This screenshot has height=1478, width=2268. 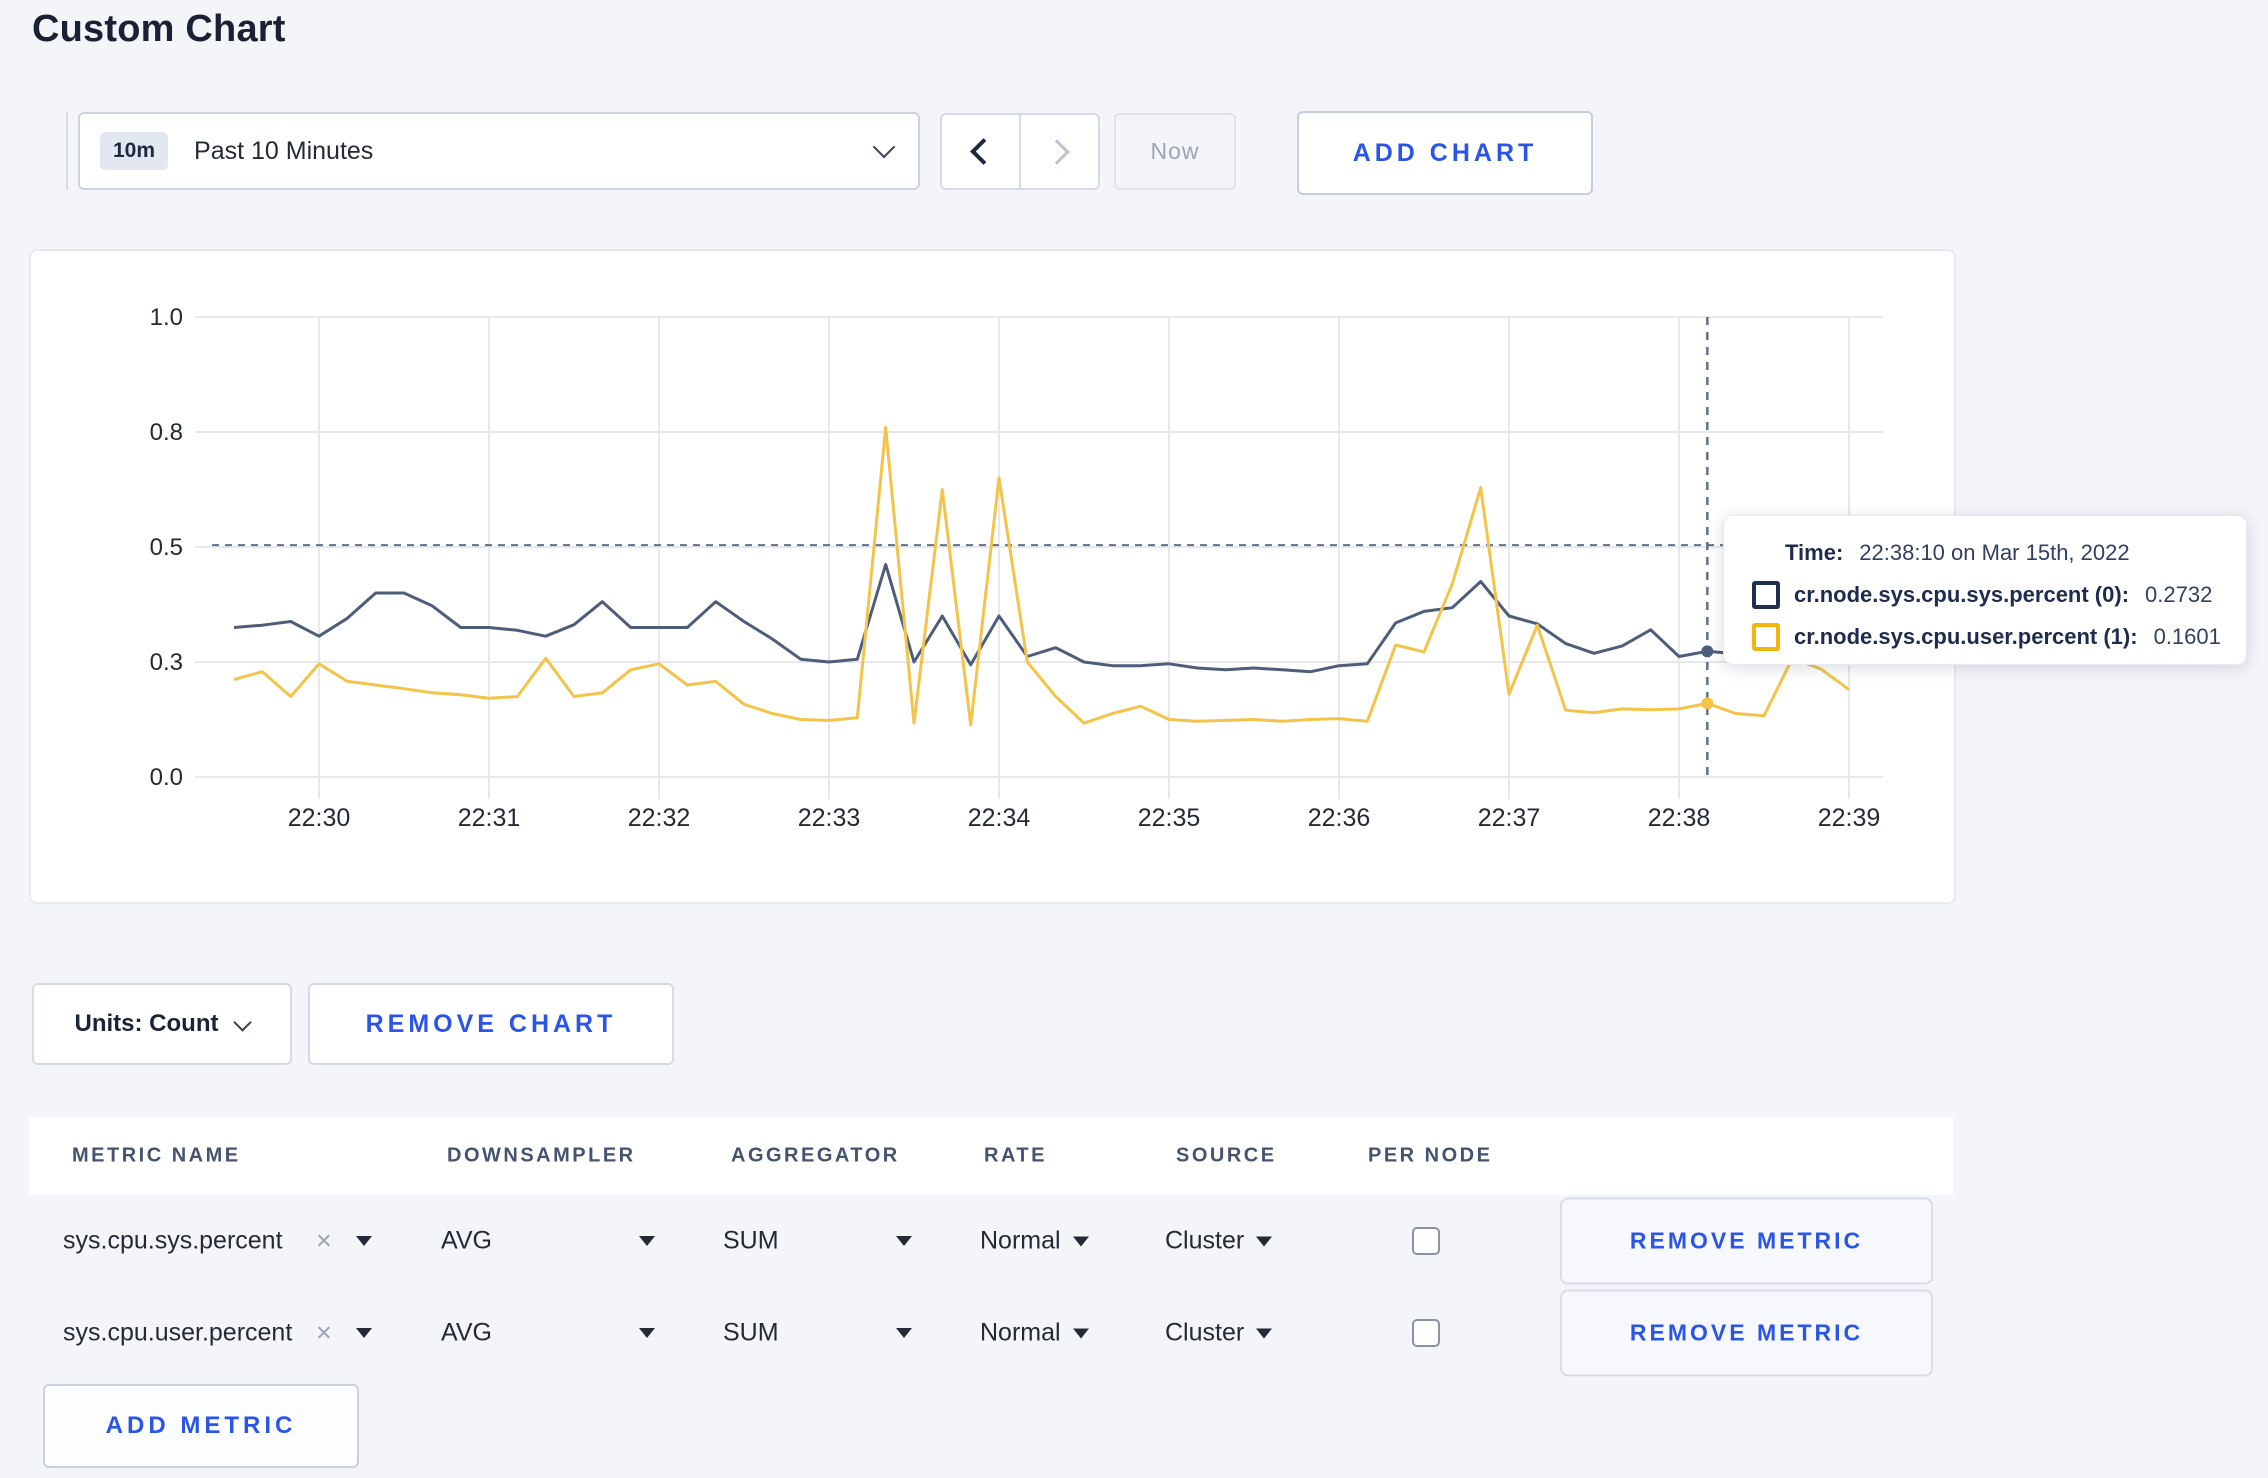 I want to click on time-range-select: 10m Past 10 Minutes, so click(x=499, y=151).